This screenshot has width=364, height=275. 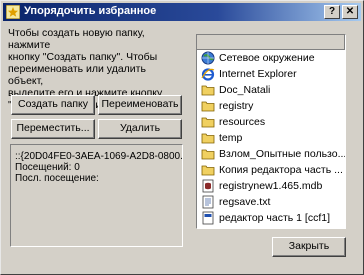 What do you see at coordinates (13, 12) in the screenshot?
I see `favorites-star-icon` at bounding box center [13, 12].